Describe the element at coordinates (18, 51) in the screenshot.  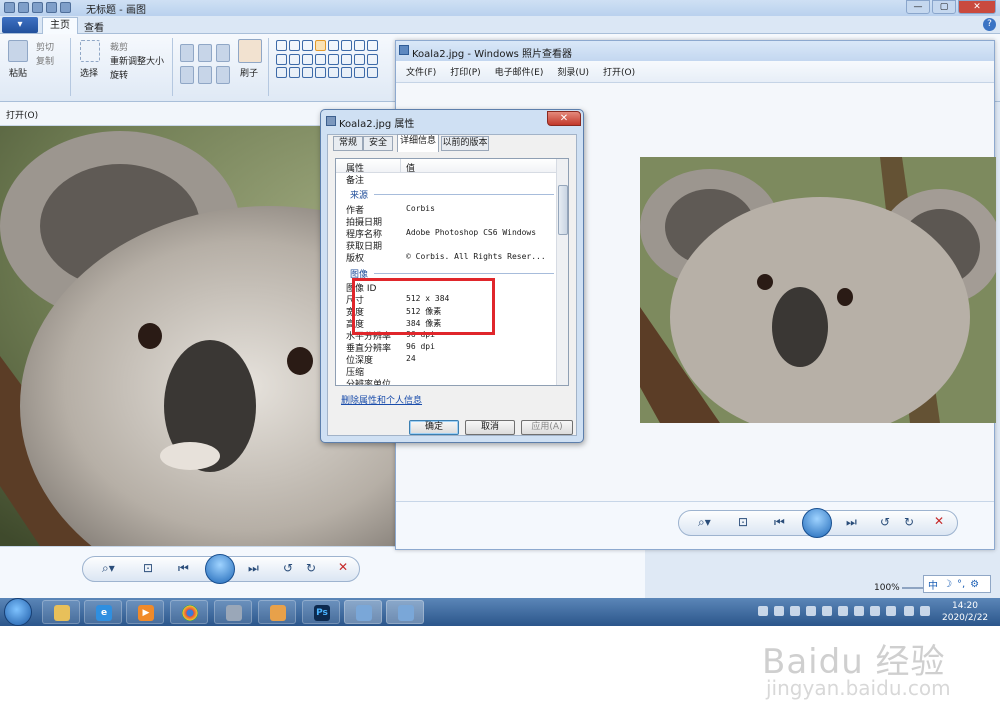
I see `paste-icon` at that location.